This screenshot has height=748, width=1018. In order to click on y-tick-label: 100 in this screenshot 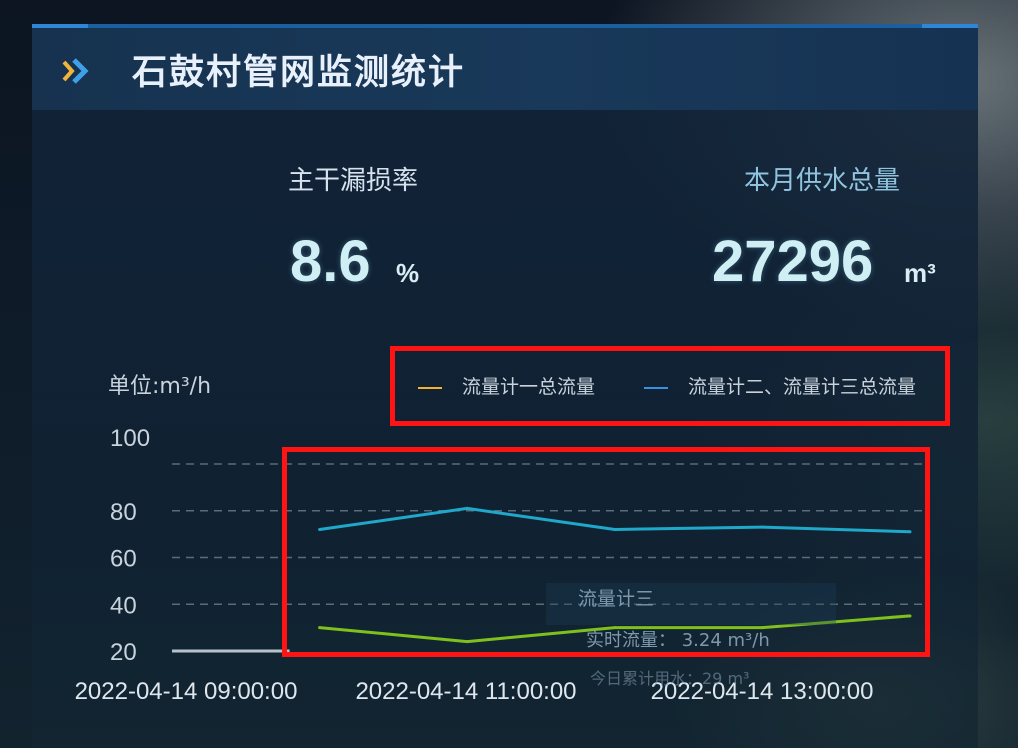, I will do `click(130, 438)`.